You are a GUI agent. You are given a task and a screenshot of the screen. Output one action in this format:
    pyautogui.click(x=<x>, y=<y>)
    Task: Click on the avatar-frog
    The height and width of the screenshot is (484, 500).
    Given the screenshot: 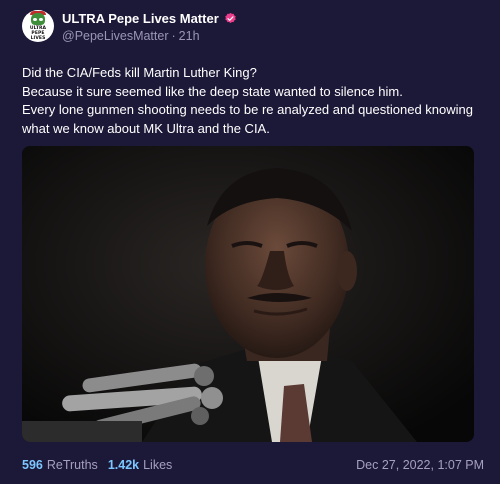 What is the action you would take?
    pyautogui.click(x=38, y=19)
    